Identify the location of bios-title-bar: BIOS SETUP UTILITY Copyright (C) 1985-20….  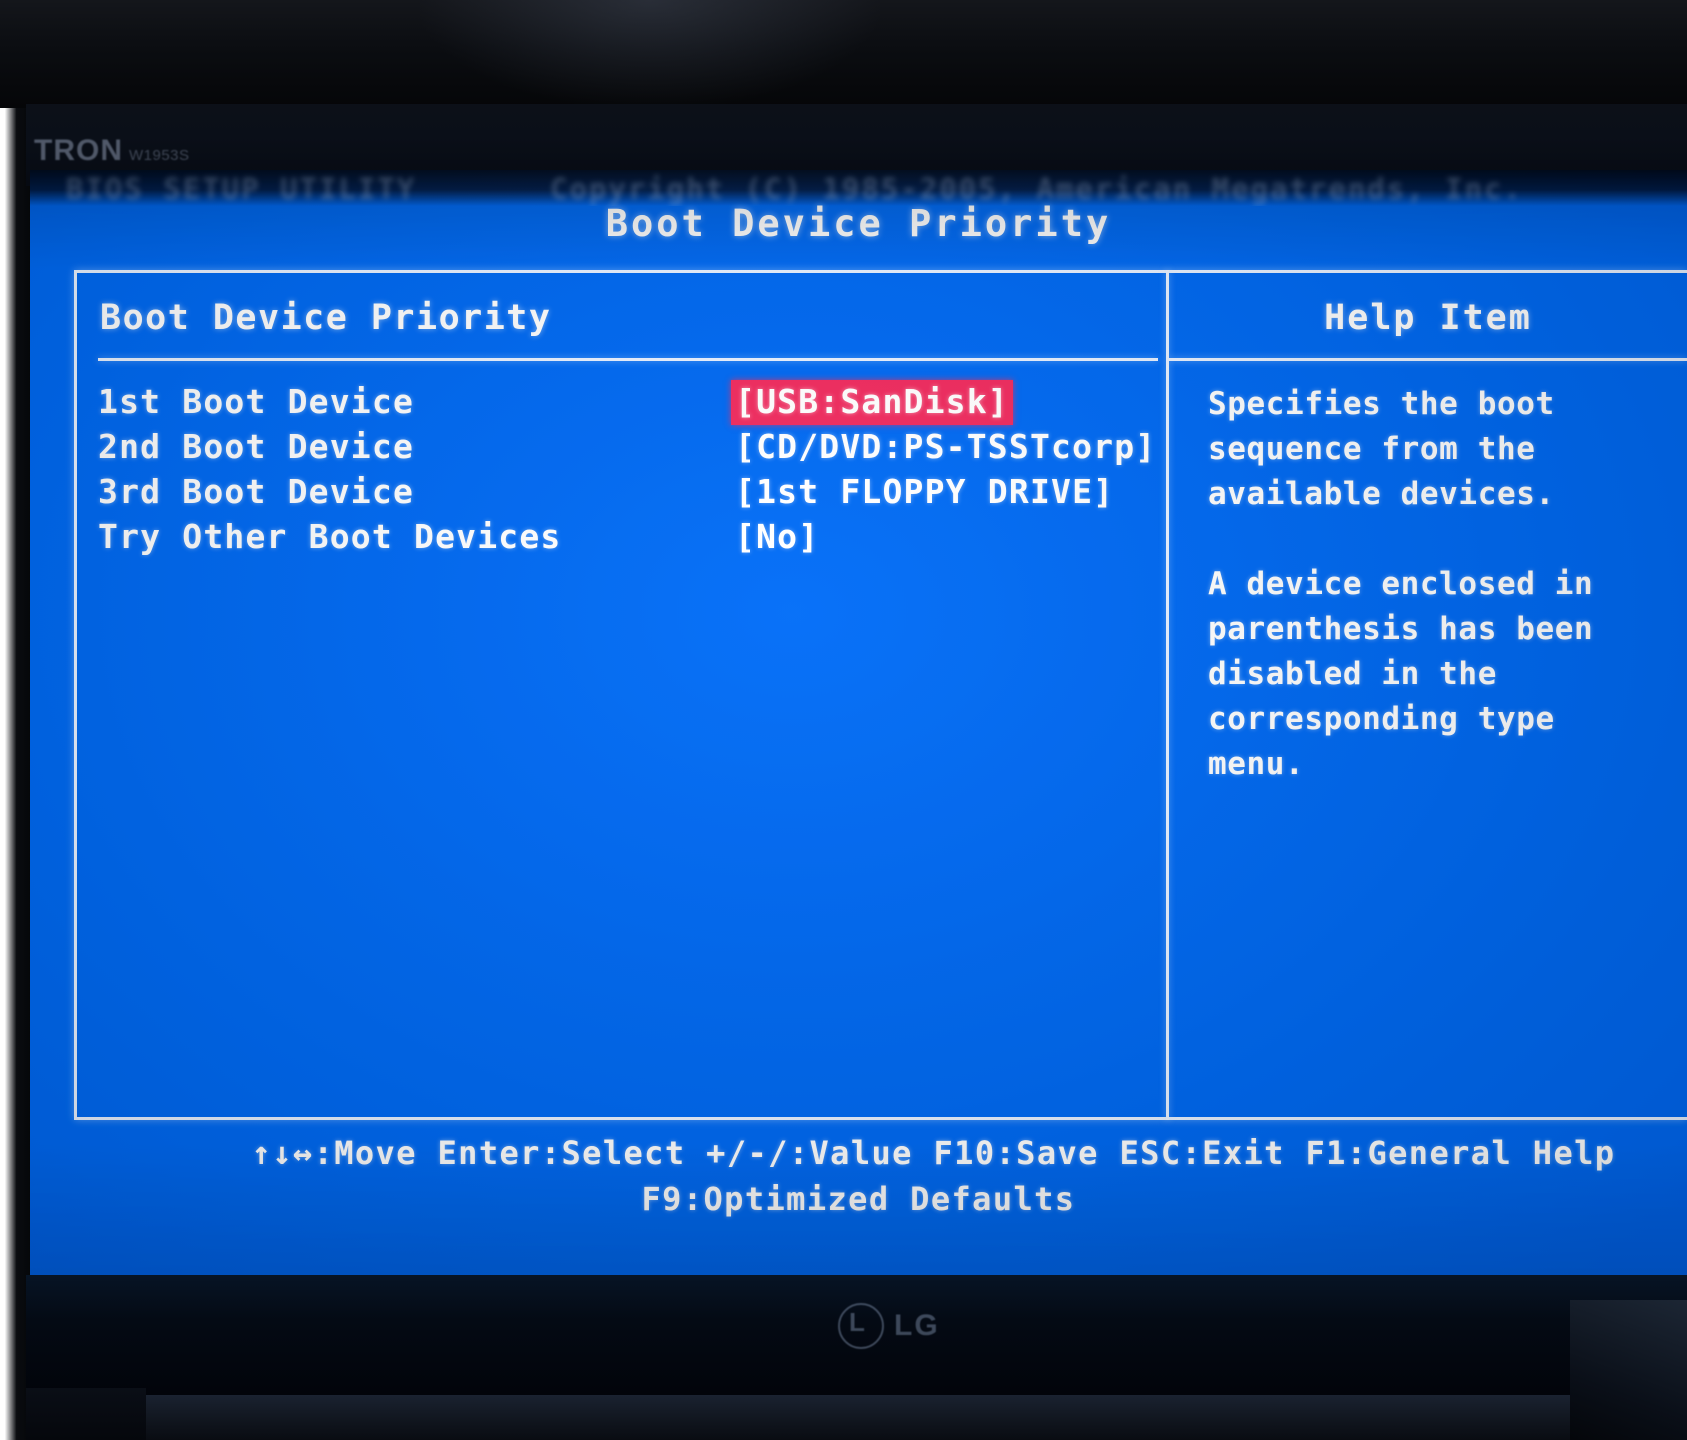
(858, 188).